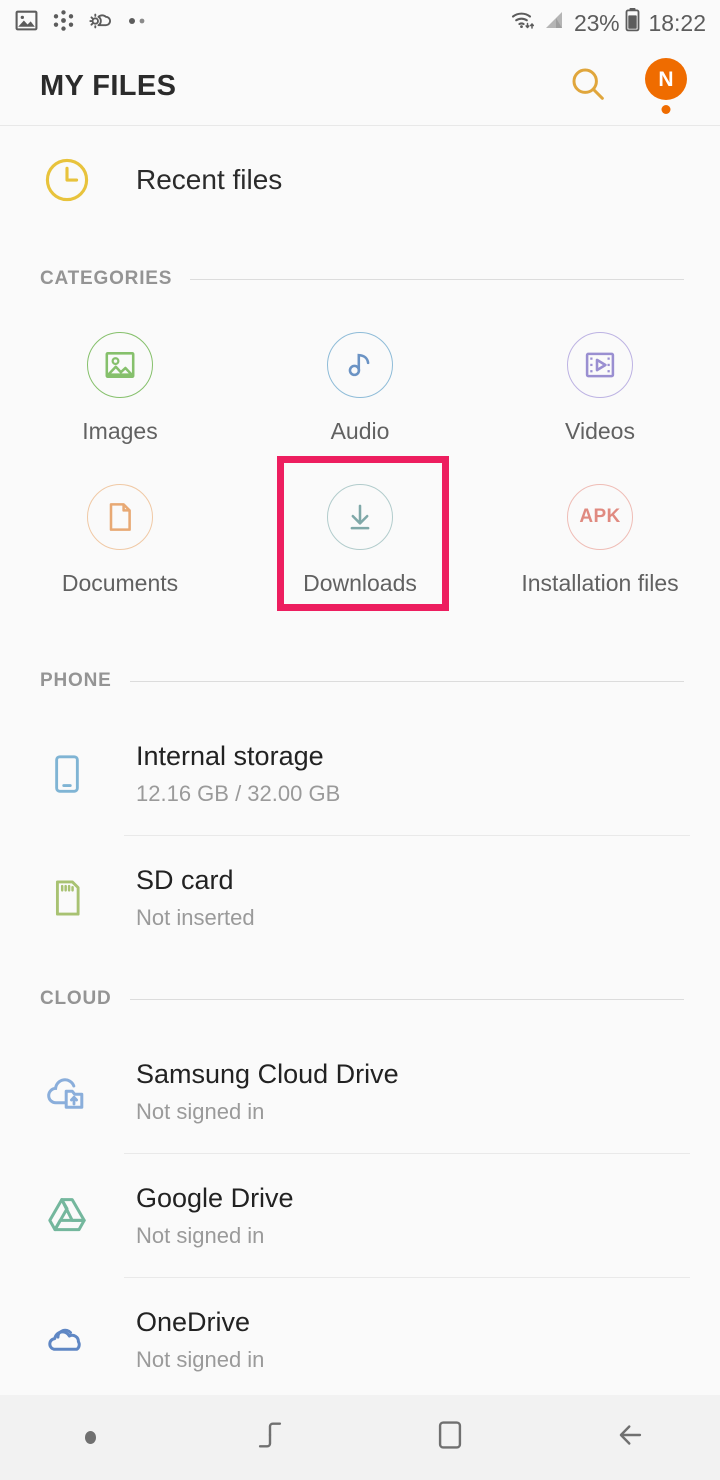  Describe the element at coordinates (108, 85) in the screenshot. I see `page-title: MY FILES` at that location.